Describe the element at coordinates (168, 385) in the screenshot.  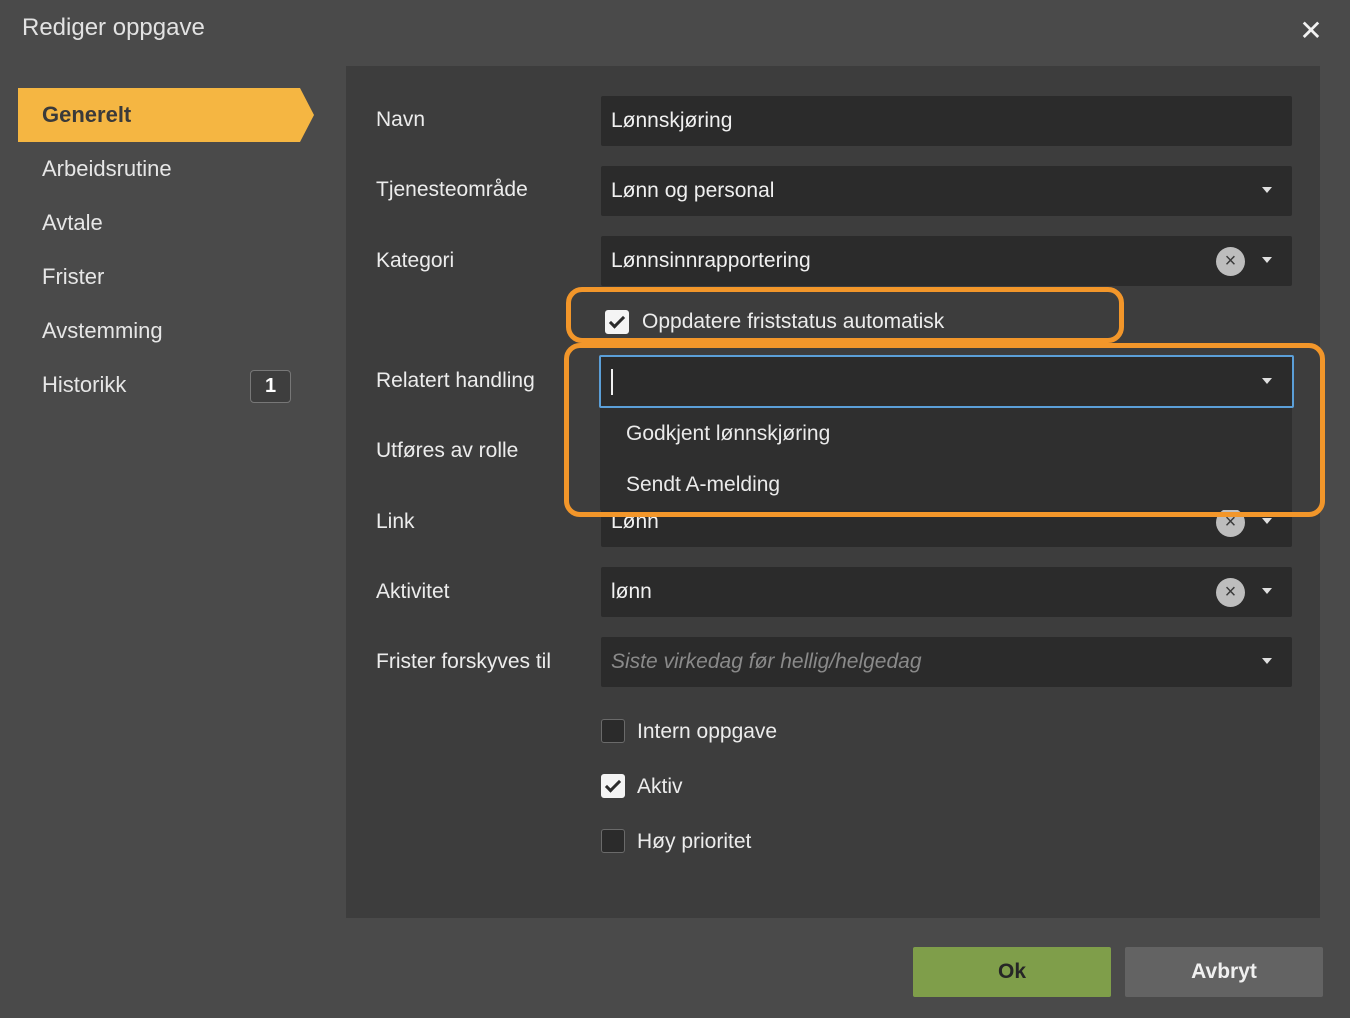
I see `sidebar-item-historikk: Historikk 1` at that location.